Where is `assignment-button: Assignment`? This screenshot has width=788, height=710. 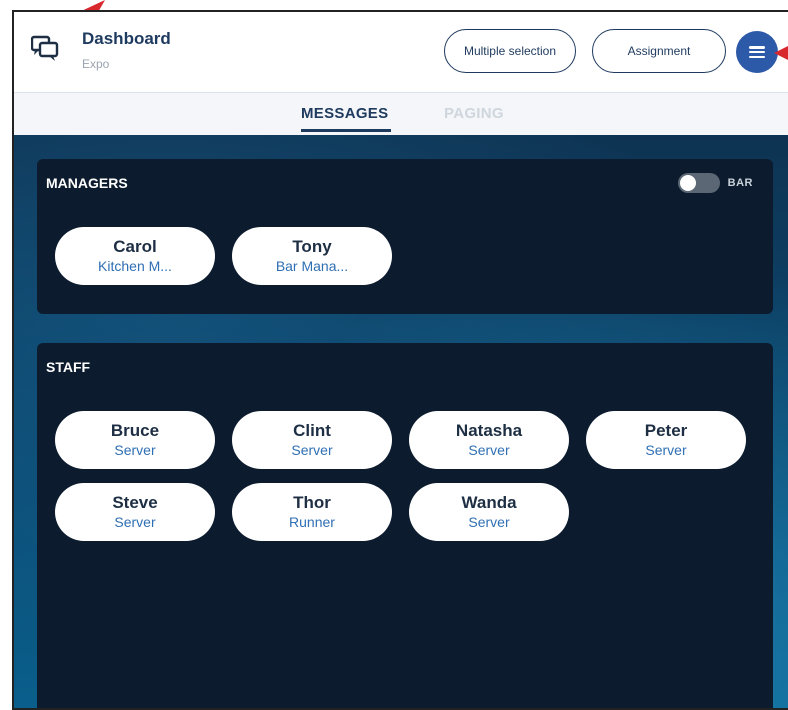
assignment-button: Assignment is located at coordinates (659, 51).